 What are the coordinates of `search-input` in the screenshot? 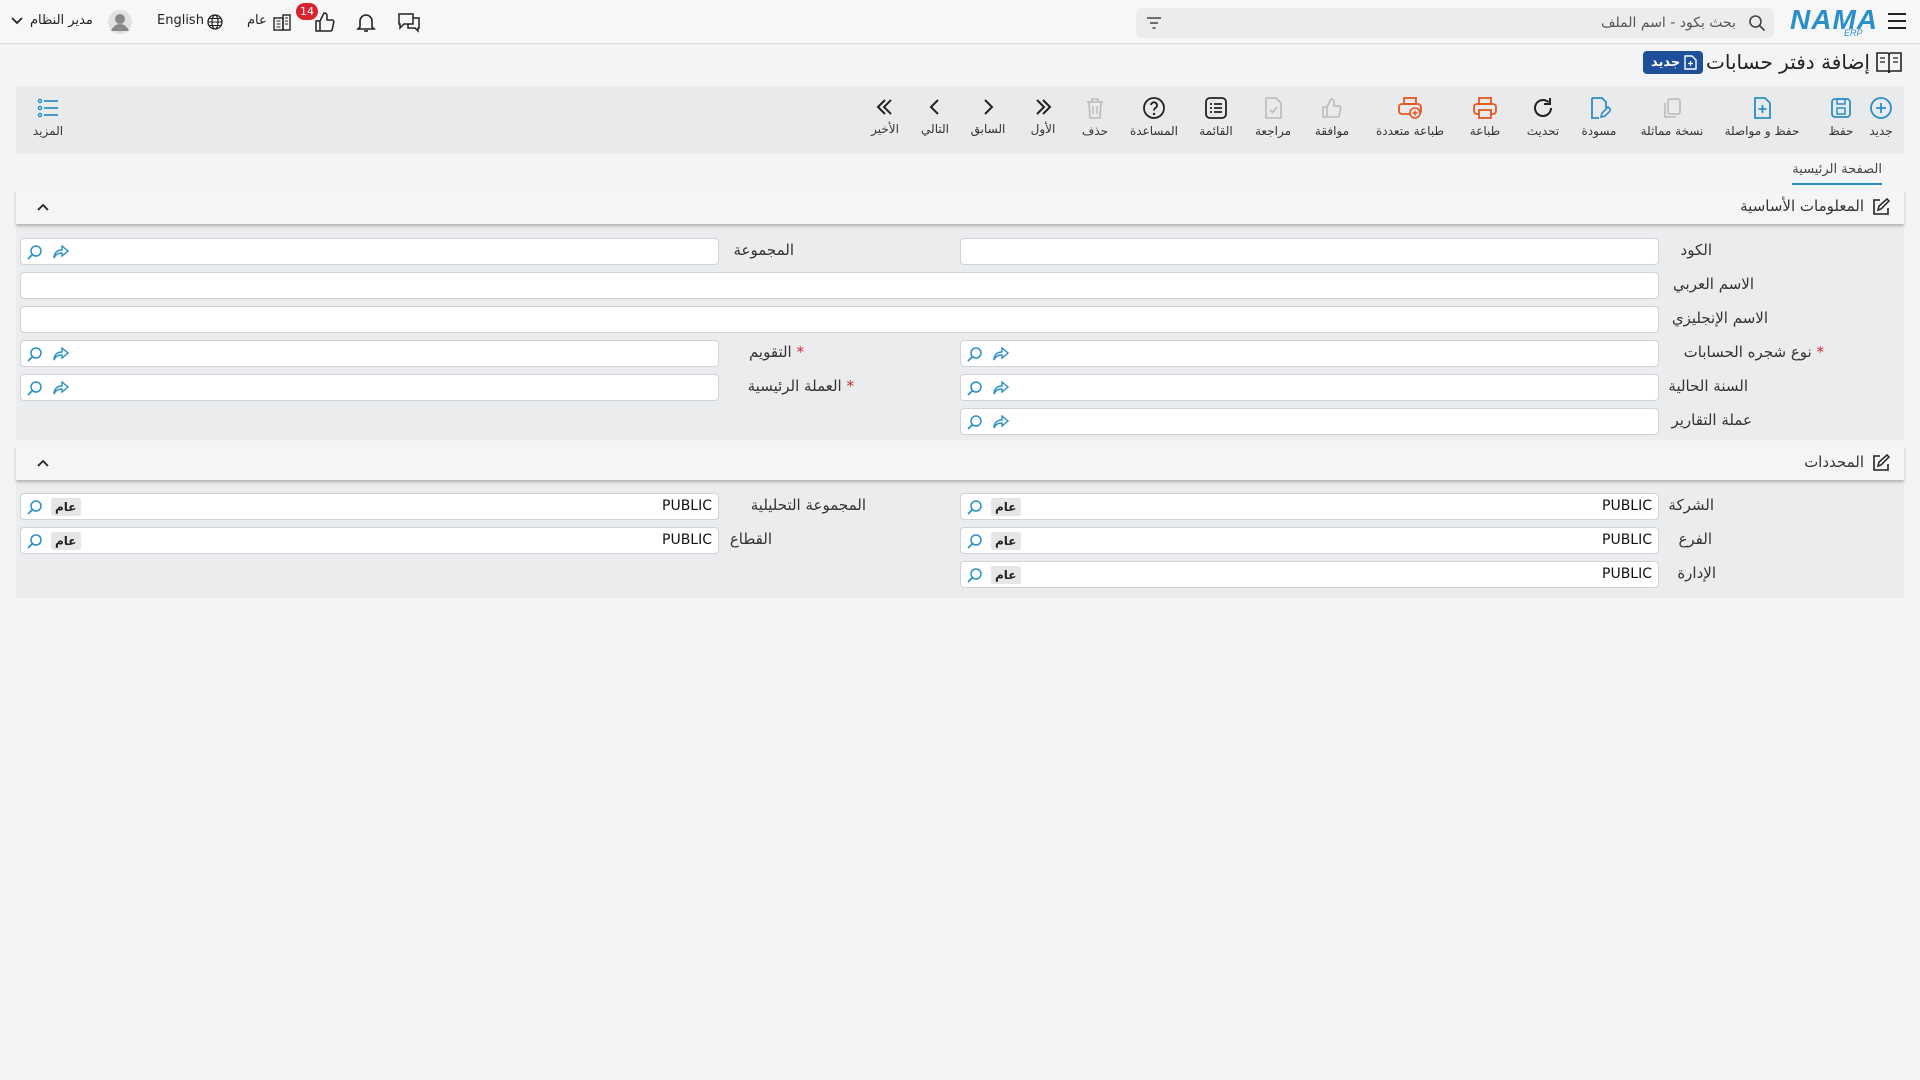 It's located at (1456, 23).